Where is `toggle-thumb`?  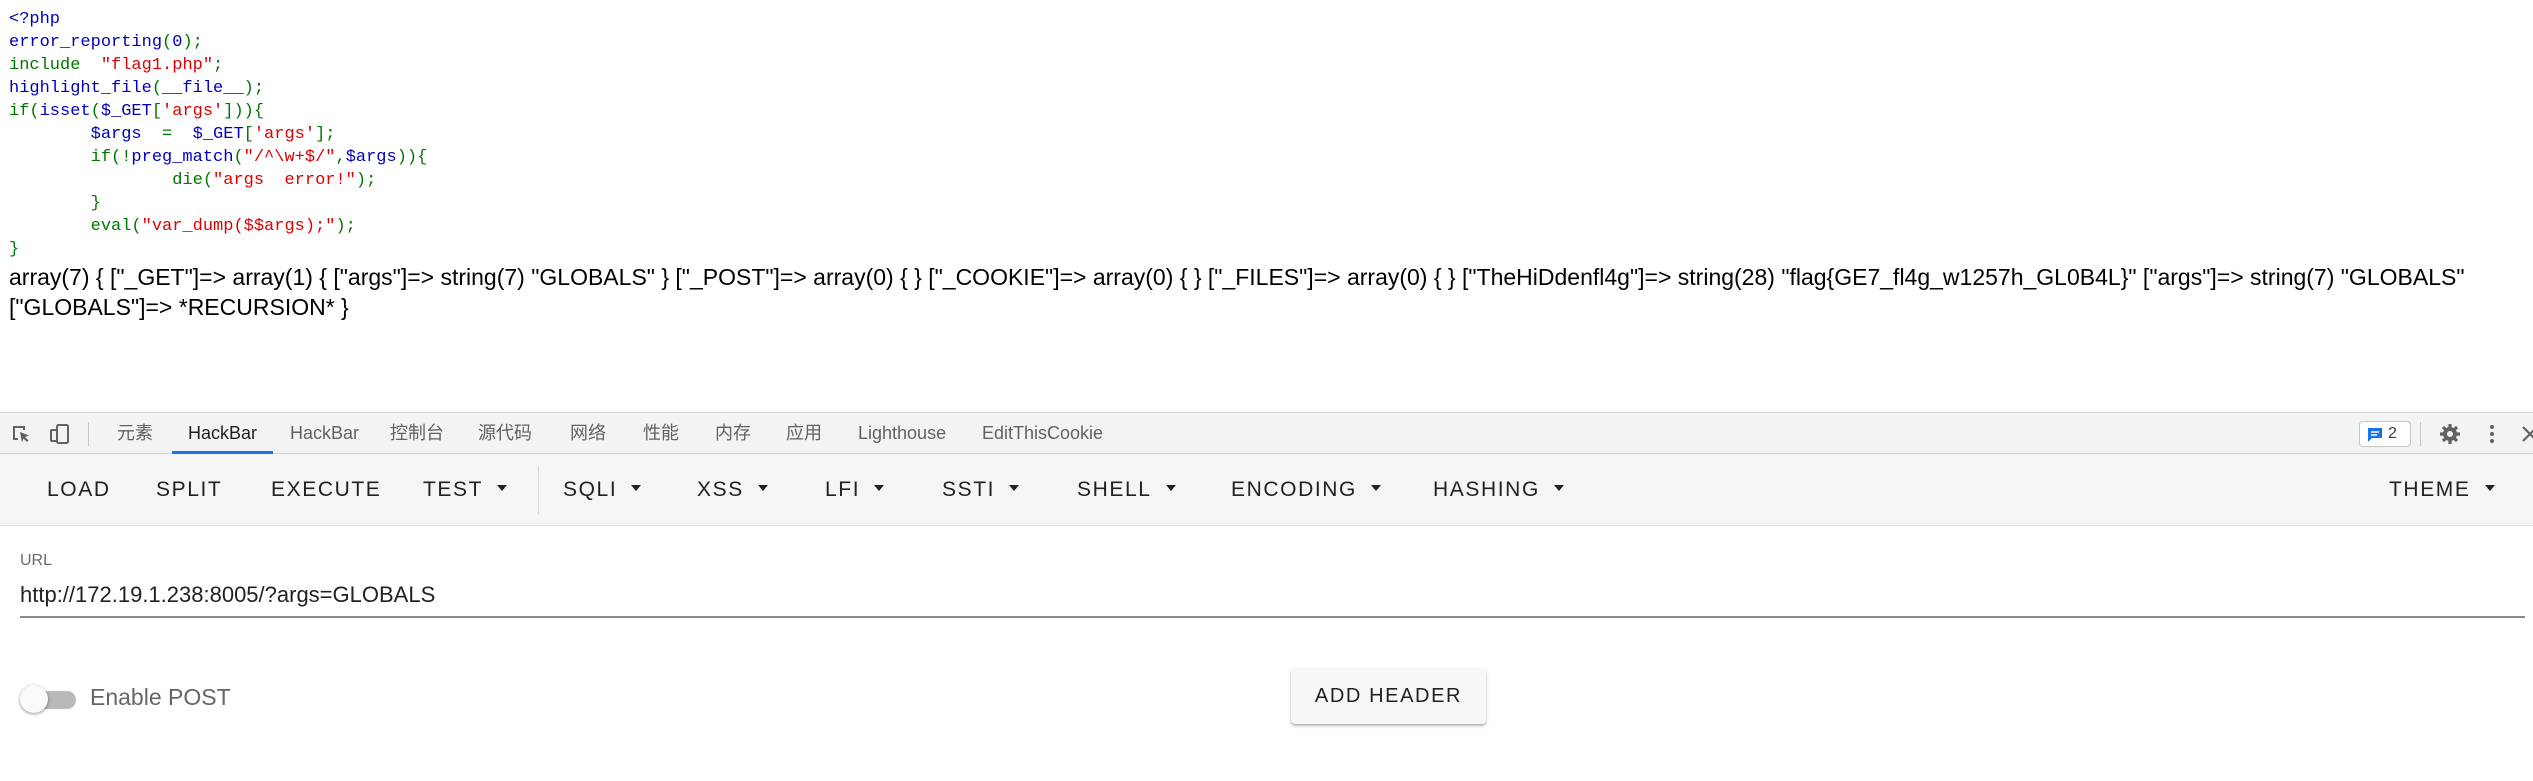
toggle-thumb is located at coordinates (34, 699).